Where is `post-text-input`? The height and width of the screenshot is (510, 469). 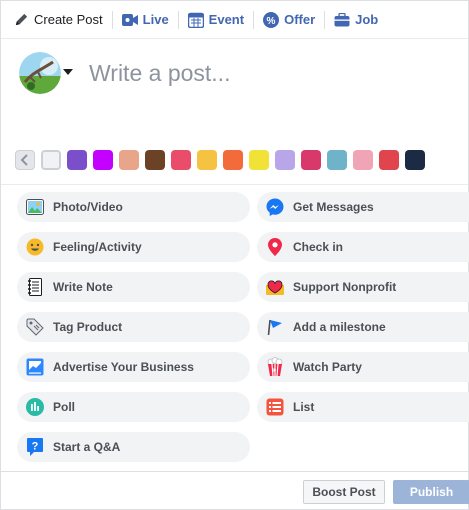 post-text-input is located at coordinates (269, 73).